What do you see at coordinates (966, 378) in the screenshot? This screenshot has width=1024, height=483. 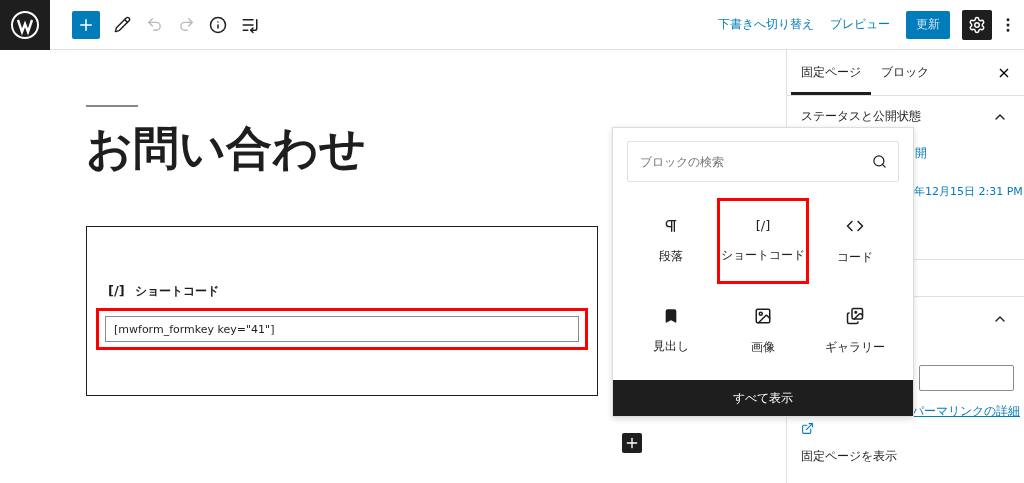 I see `slug-field` at bounding box center [966, 378].